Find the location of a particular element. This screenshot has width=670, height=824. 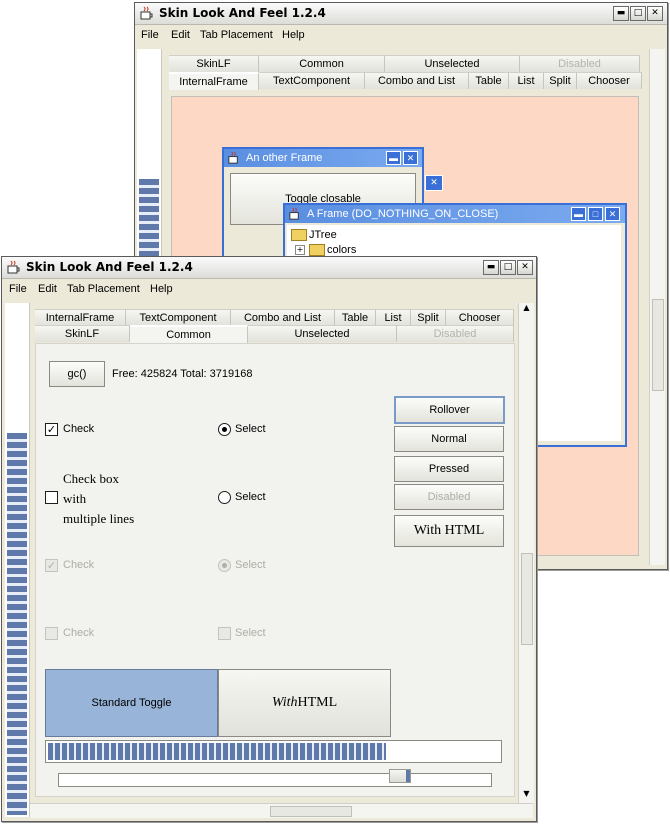

front-left-progress is located at coordinates (17, 624).